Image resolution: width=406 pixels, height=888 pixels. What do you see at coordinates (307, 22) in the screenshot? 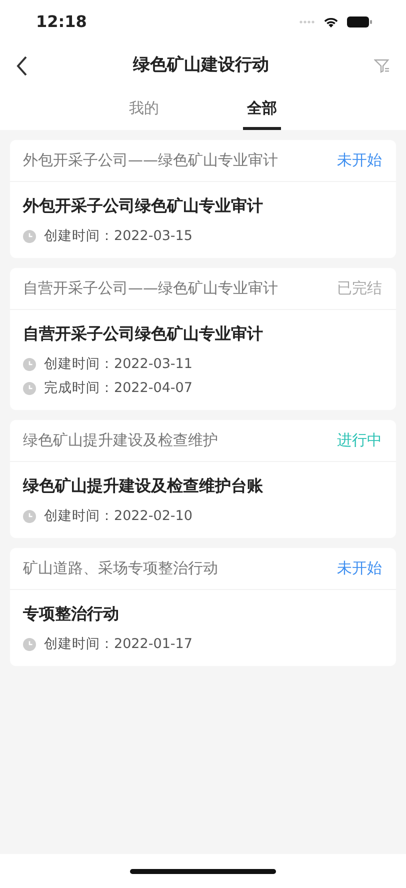
I see `signal-icon` at bounding box center [307, 22].